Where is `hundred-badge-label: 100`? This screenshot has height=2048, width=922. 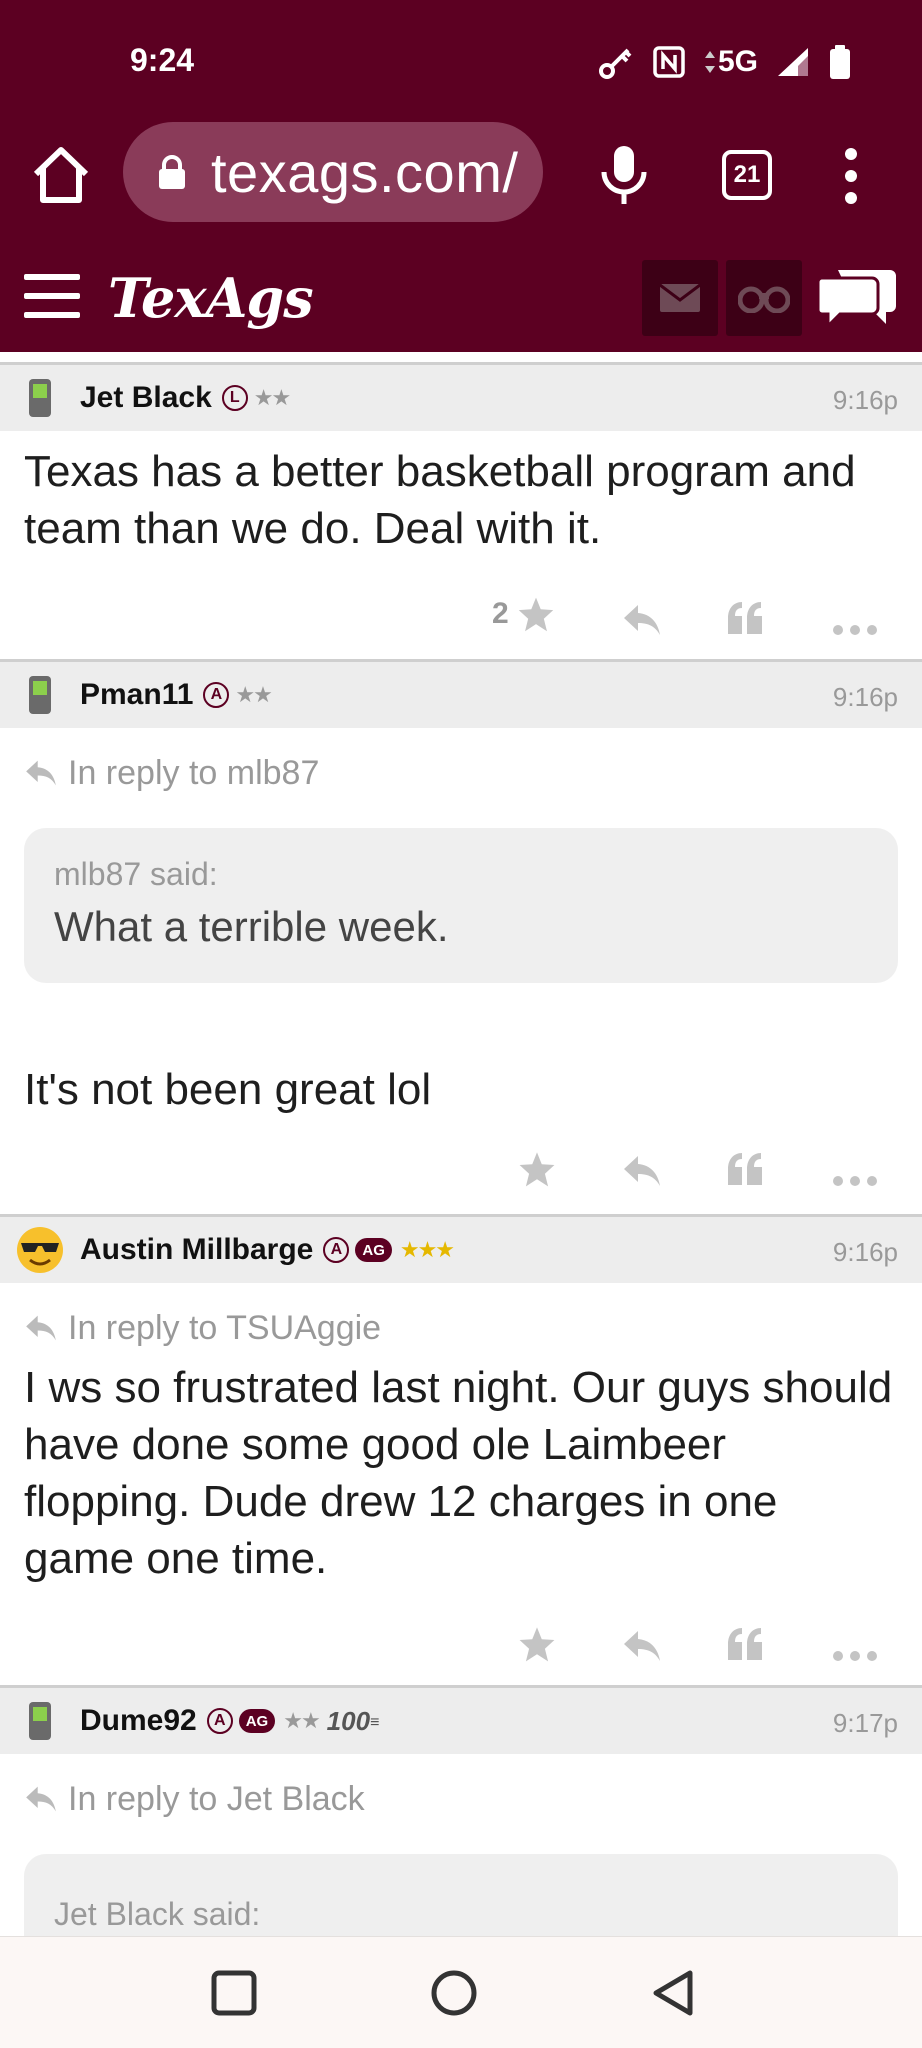 hundred-badge-label: 100 is located at coordinates (348, 1720).